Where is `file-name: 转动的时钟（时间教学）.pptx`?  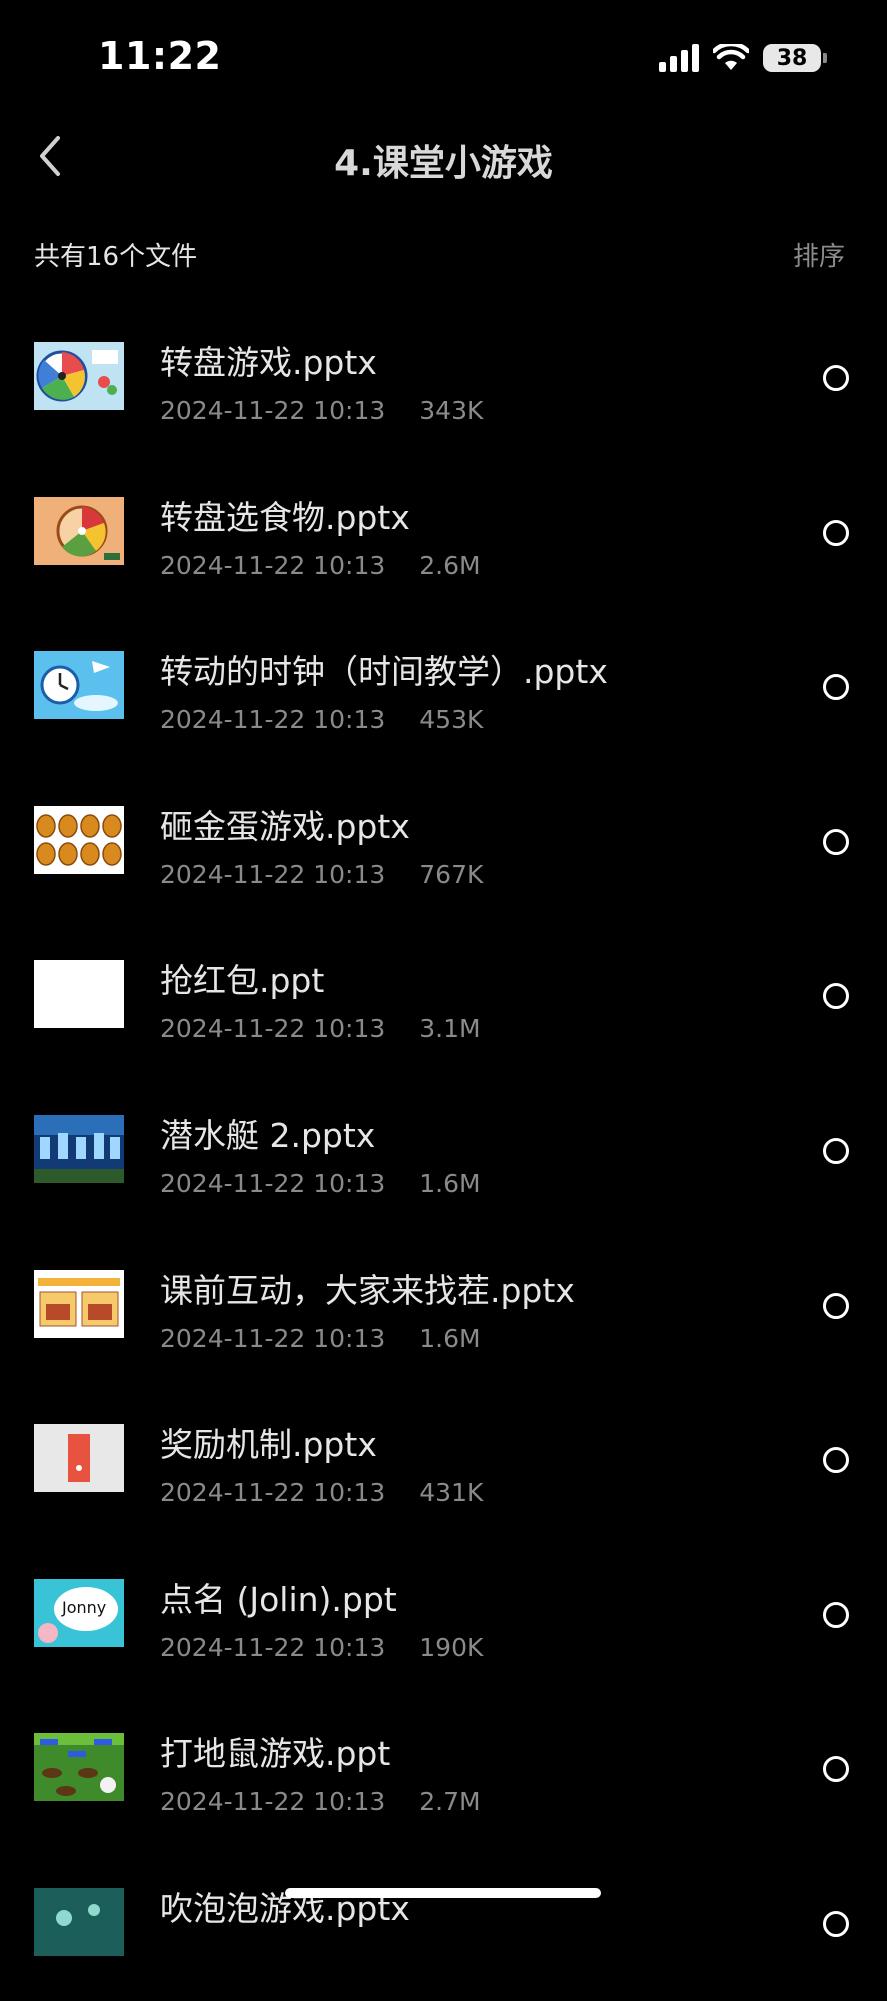
file-name: 转动的时钟（时间教学）.pptx is located at coordinates (384, 672).